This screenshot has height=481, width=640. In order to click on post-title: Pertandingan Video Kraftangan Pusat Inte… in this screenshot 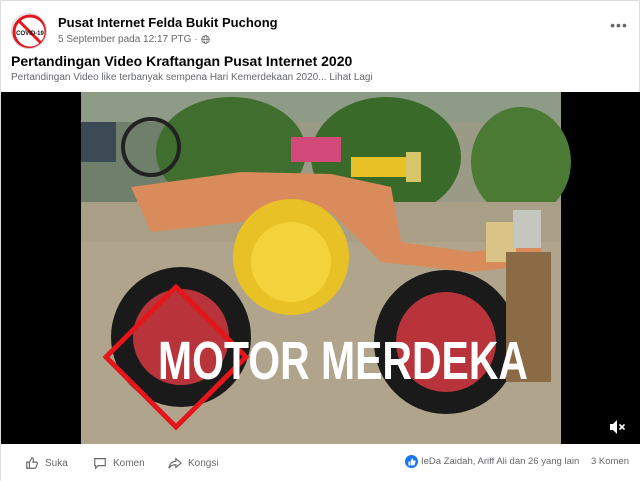, I will do `click(182, 61)`.